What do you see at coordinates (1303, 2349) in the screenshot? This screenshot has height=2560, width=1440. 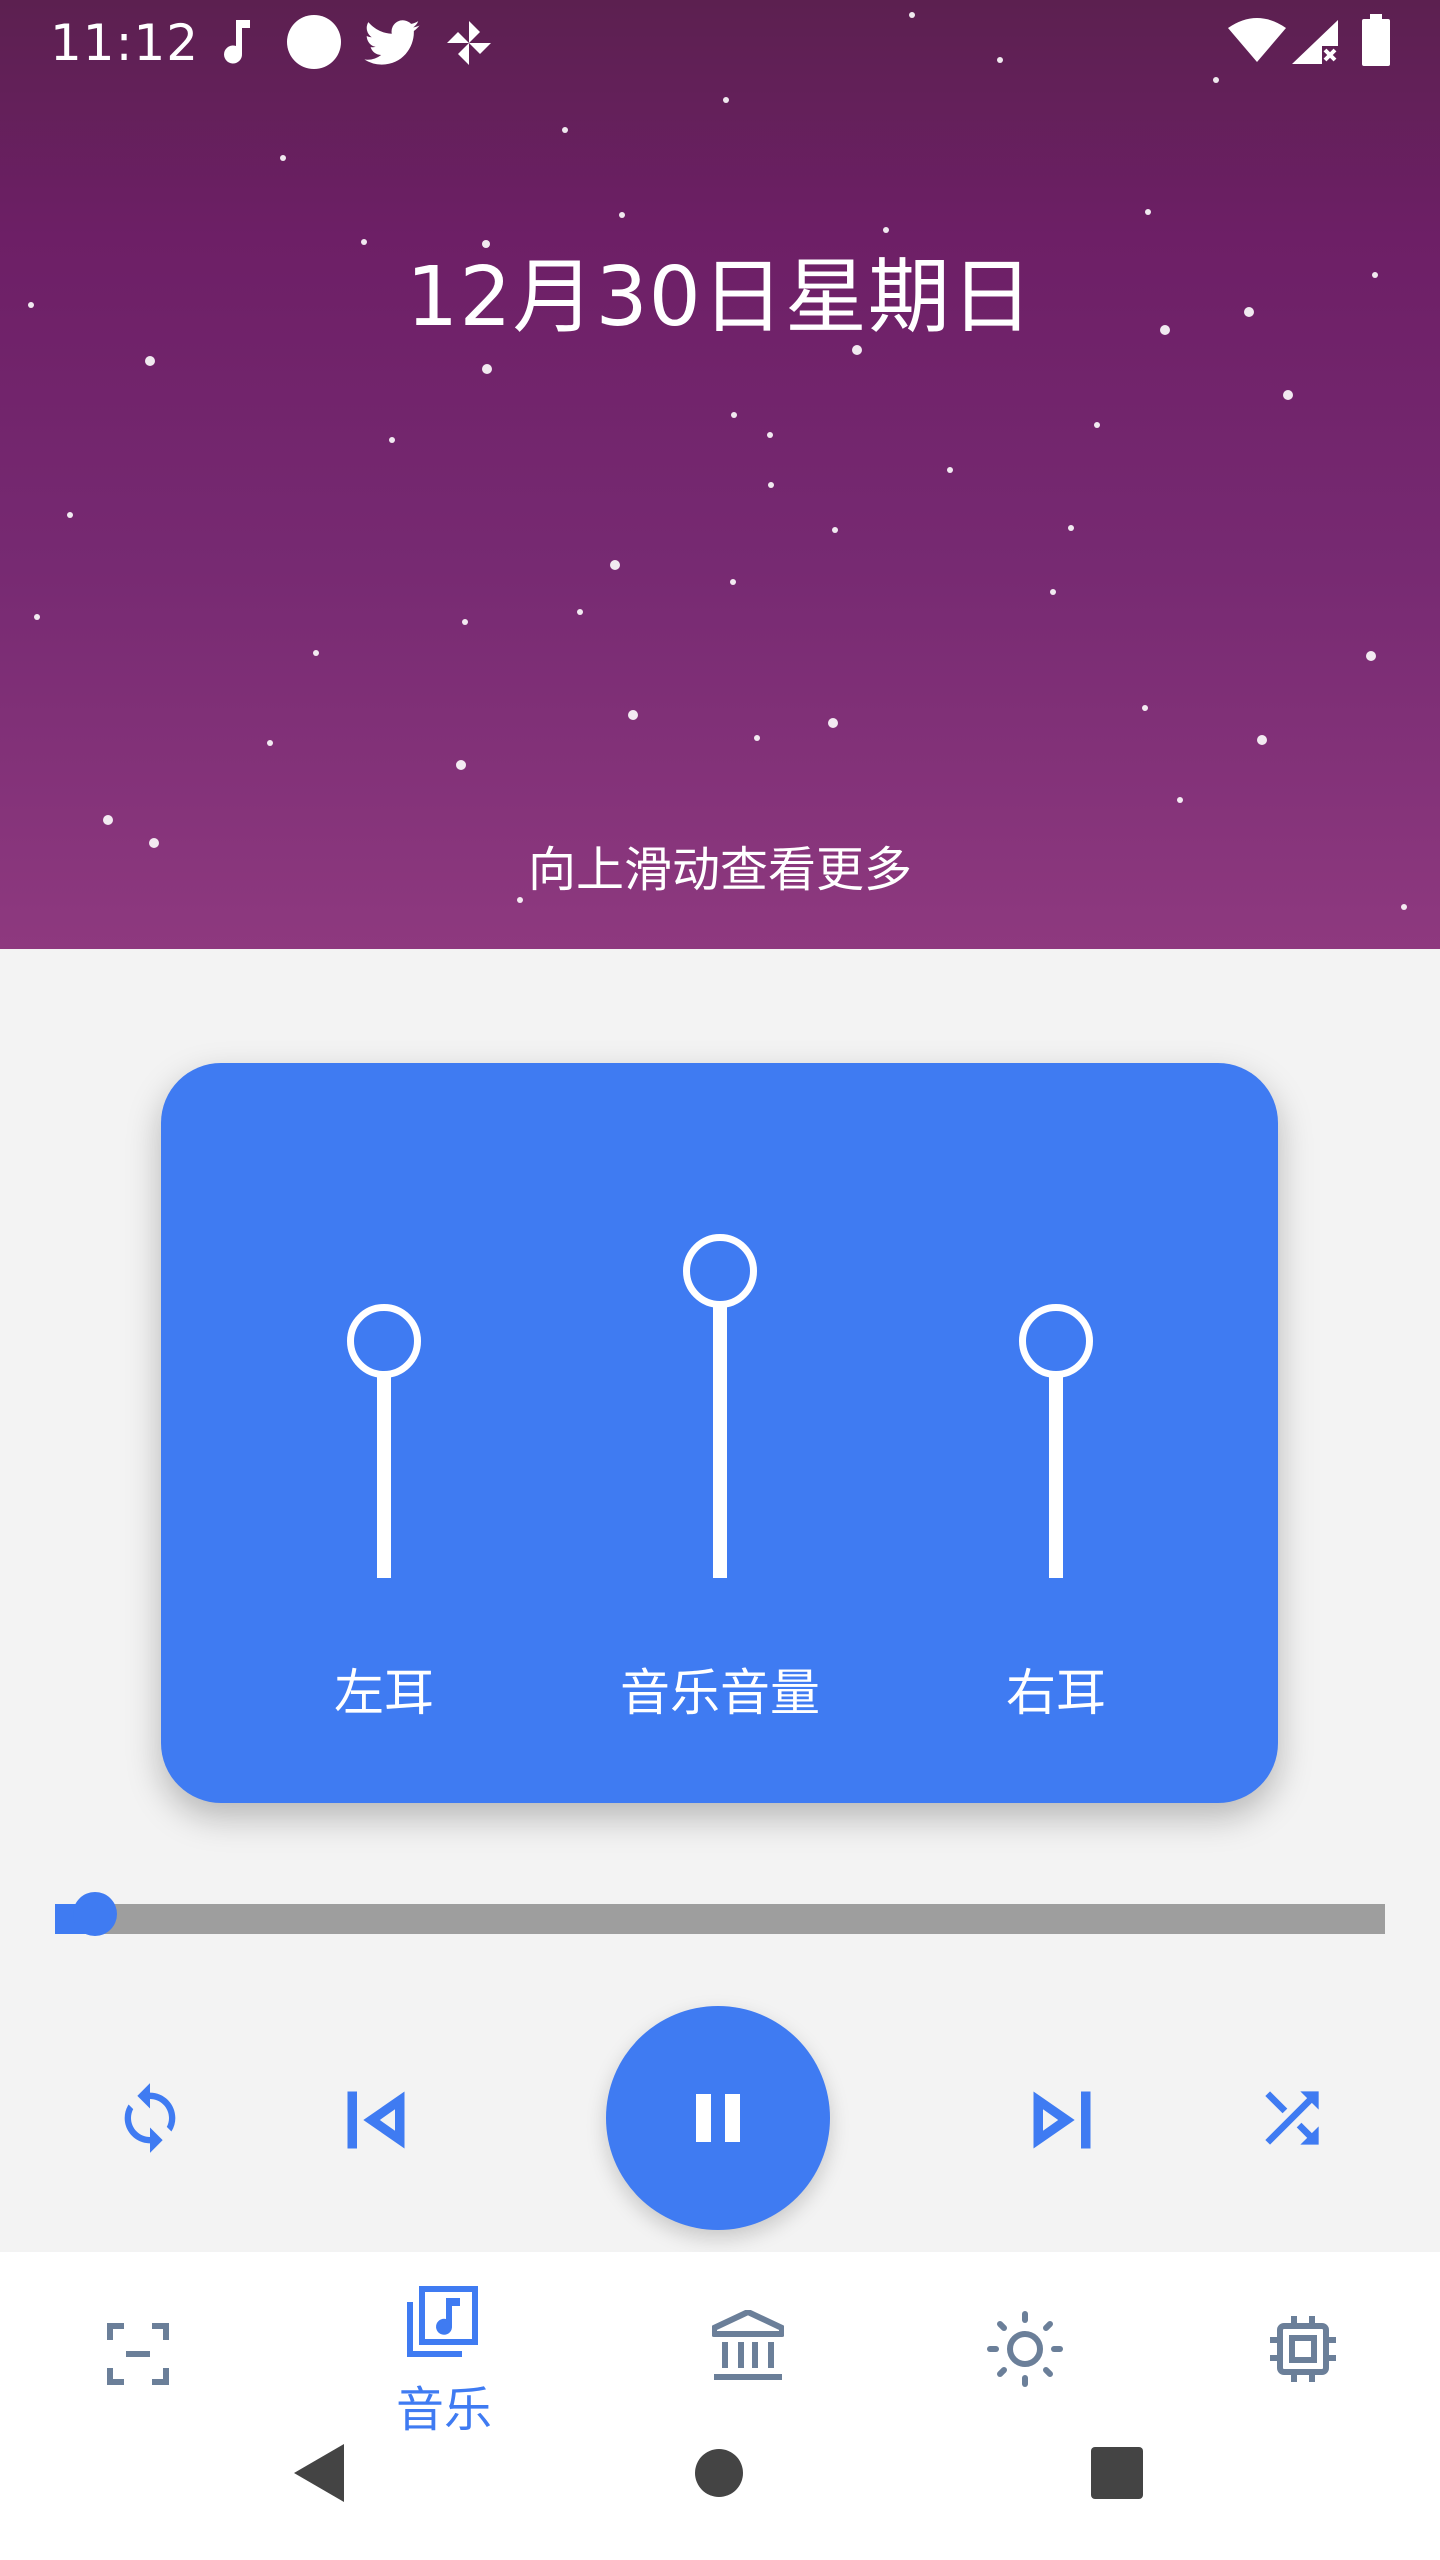 I see `chip-icon` at bounding box center [1303, 2349].